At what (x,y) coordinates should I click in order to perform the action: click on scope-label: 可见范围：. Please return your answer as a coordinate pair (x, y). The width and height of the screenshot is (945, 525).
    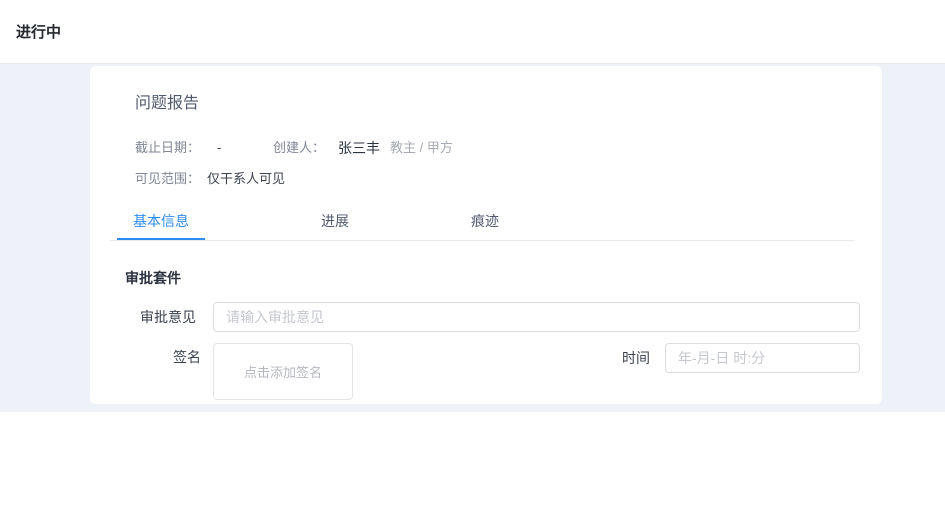
    Looking at the image, I should click on (168, 178).